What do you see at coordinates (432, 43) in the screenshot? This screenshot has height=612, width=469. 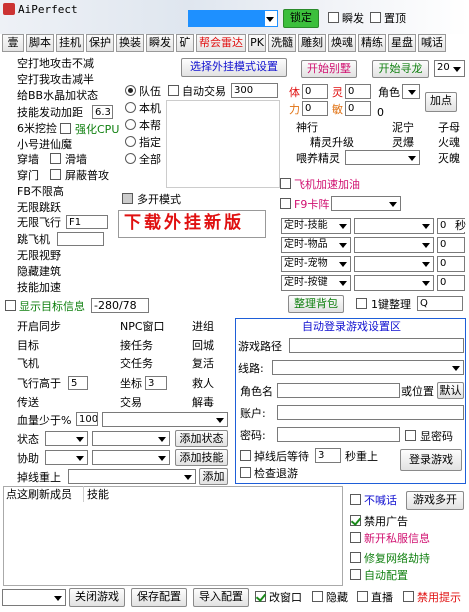 I see `tab-14: 喊话` at bounding box center [432, 43].